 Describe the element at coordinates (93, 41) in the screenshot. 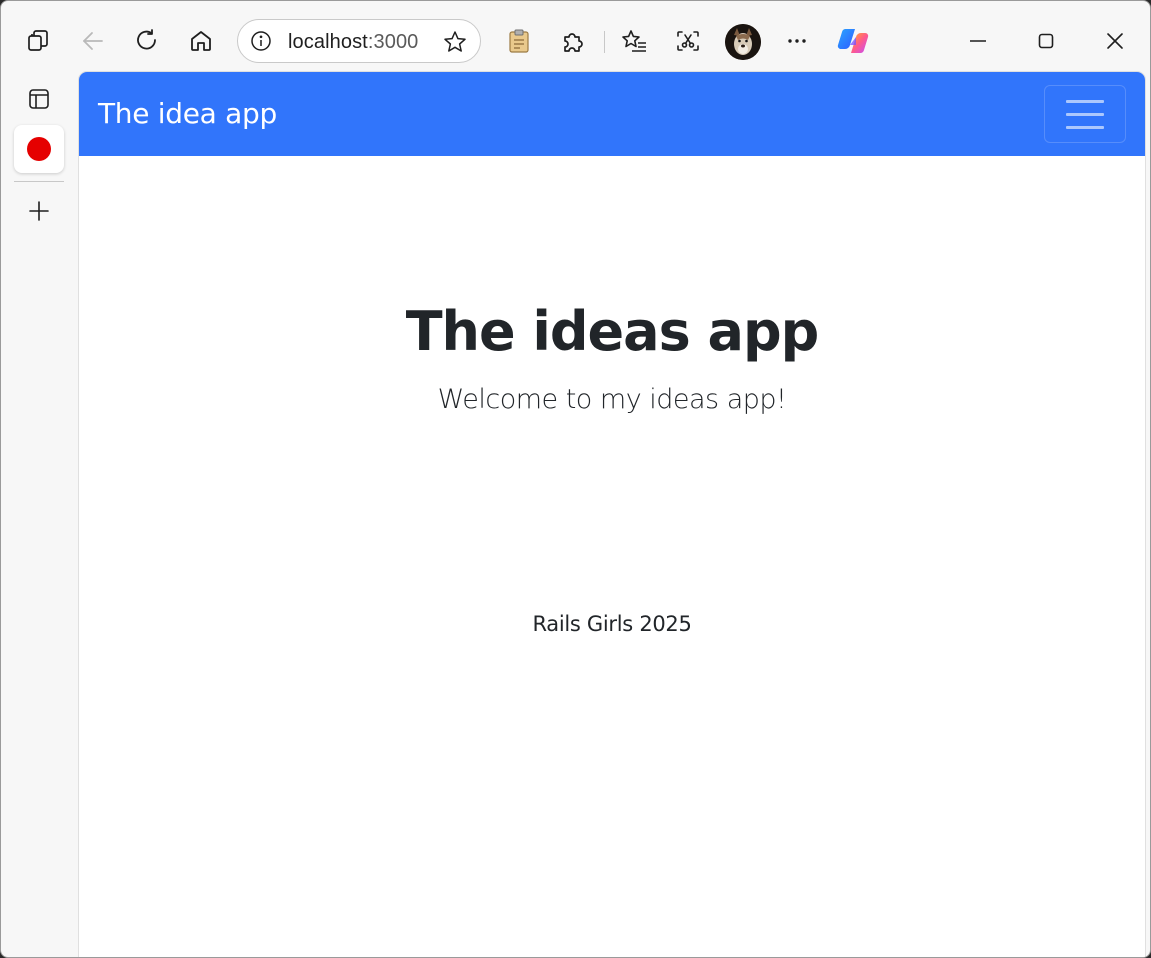

I see `back-arrow-icon` at that location.